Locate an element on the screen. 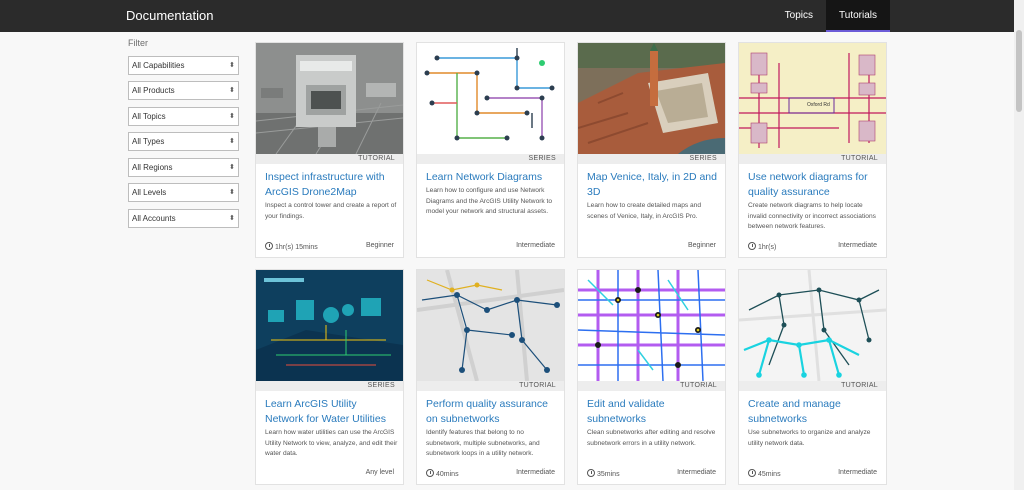  card-title-link: Learn Network Diagrams is located at coordinates (492, 177).